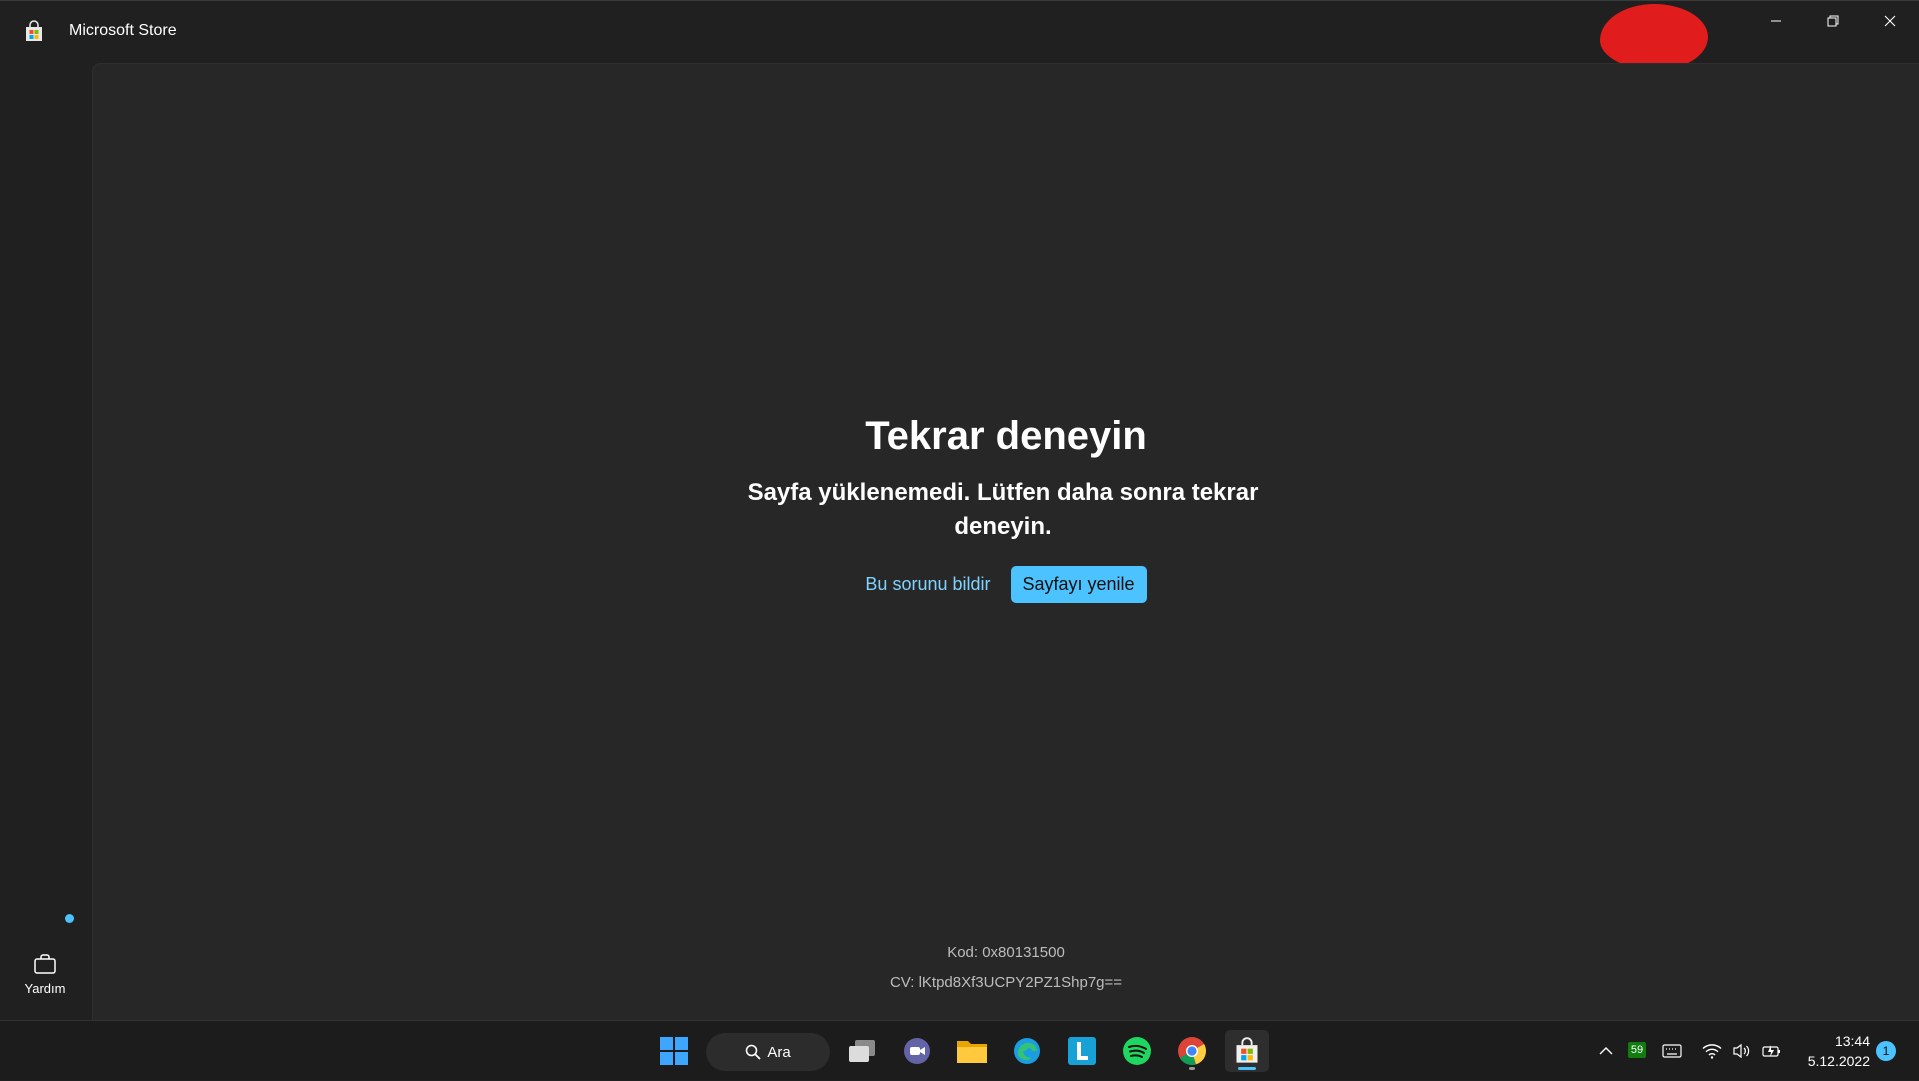 This screenshot has width=1919, height=1081. What do you see at coordinates (927, 584) in the screenshot?
I see `report-problem-button: Bu sorunu bildir` at bounding box center [927, 584].